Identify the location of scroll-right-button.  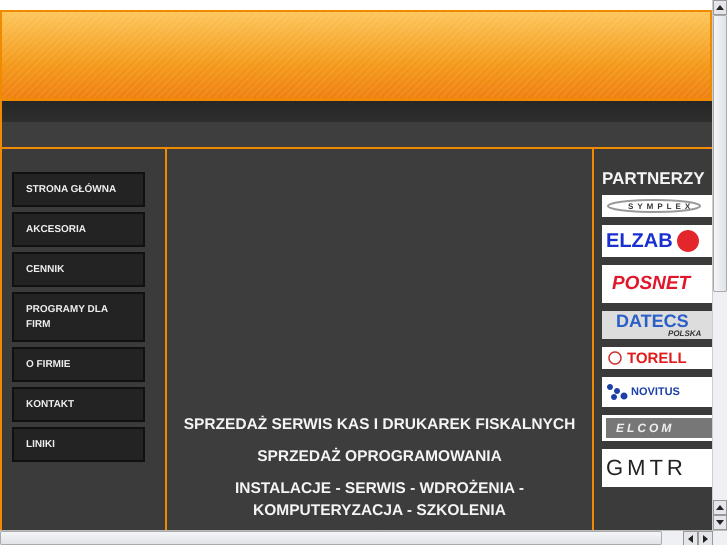
(705, 538).